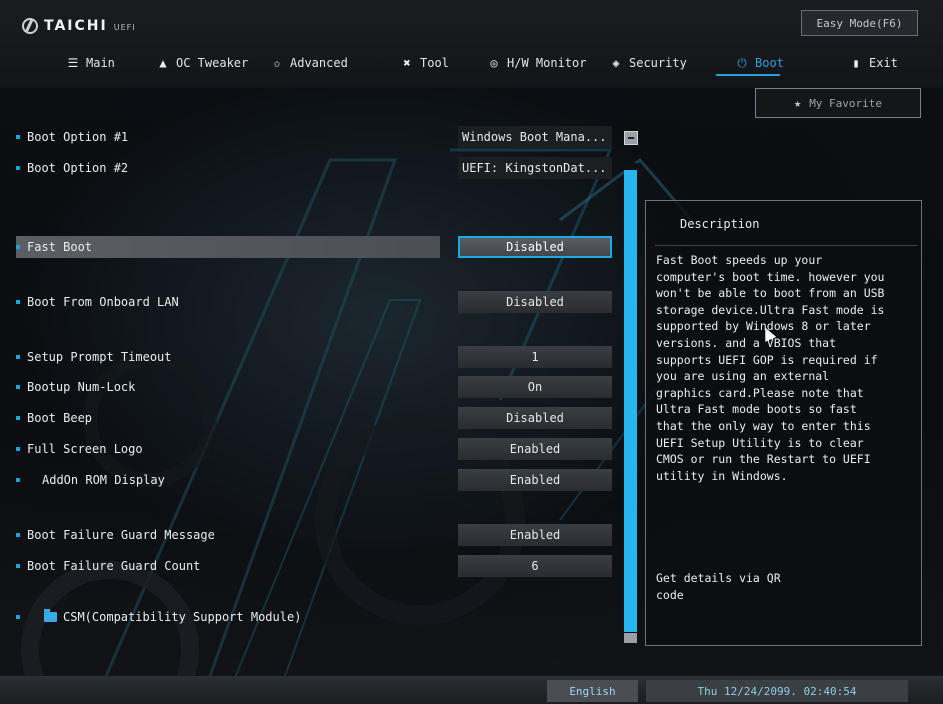  What do you see at coordinates (760, 392) in the screenshot?
I see `description-line: graphics card.Please note that` at bounding box center [760, 392].